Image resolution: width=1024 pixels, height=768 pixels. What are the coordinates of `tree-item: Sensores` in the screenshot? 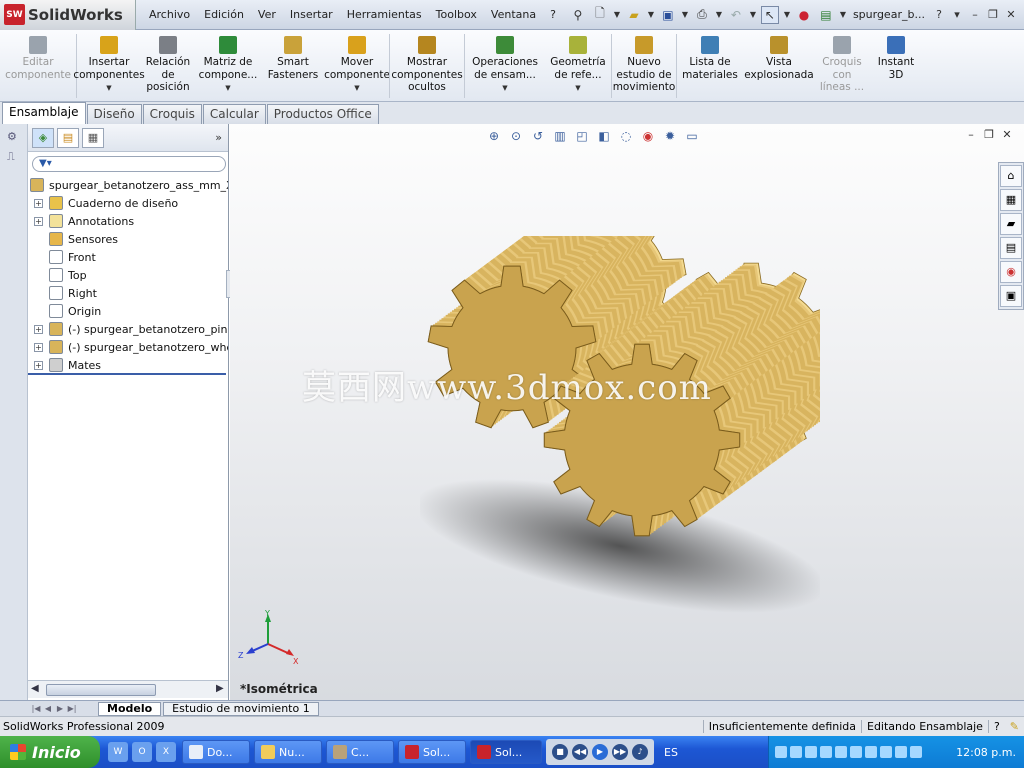 It's located at (128, 239).